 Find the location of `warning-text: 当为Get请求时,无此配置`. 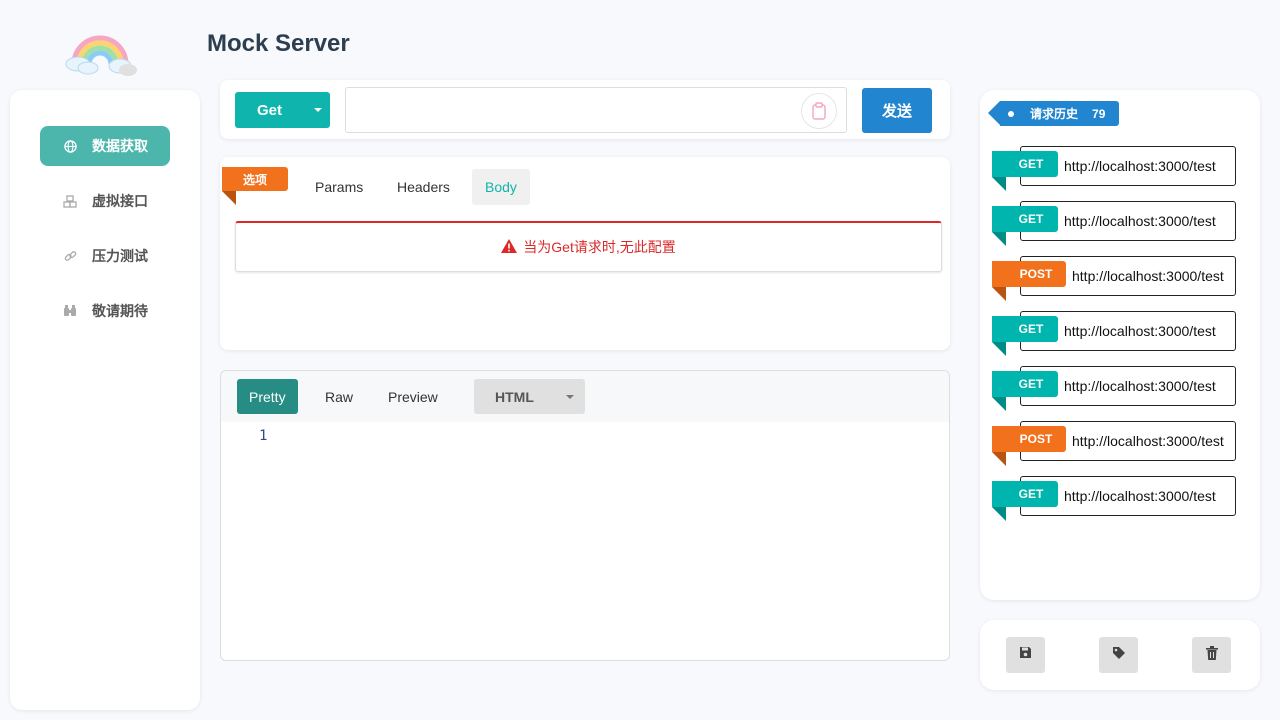

warning-text: 当为Get请求时,无此配置 is located at coordinates (599, 247).